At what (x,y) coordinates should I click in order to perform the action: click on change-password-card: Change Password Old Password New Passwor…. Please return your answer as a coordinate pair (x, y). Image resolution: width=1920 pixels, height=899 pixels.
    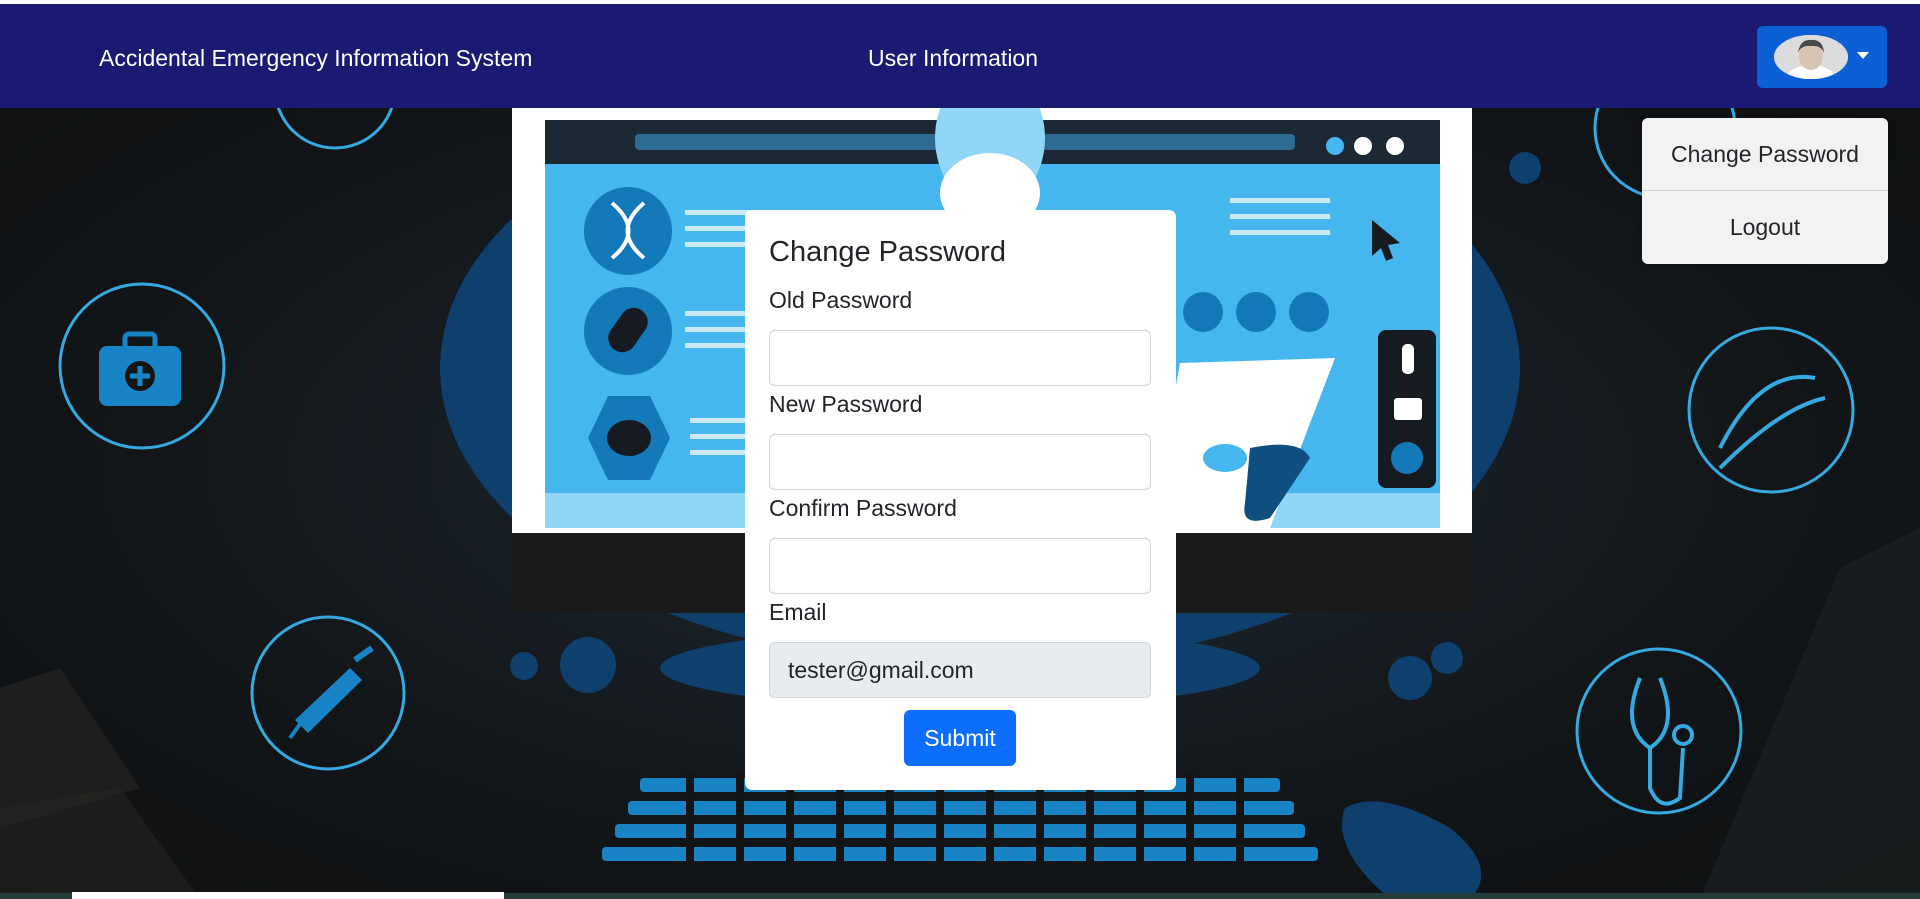
    Looking at the image, I should click on (960, 500).